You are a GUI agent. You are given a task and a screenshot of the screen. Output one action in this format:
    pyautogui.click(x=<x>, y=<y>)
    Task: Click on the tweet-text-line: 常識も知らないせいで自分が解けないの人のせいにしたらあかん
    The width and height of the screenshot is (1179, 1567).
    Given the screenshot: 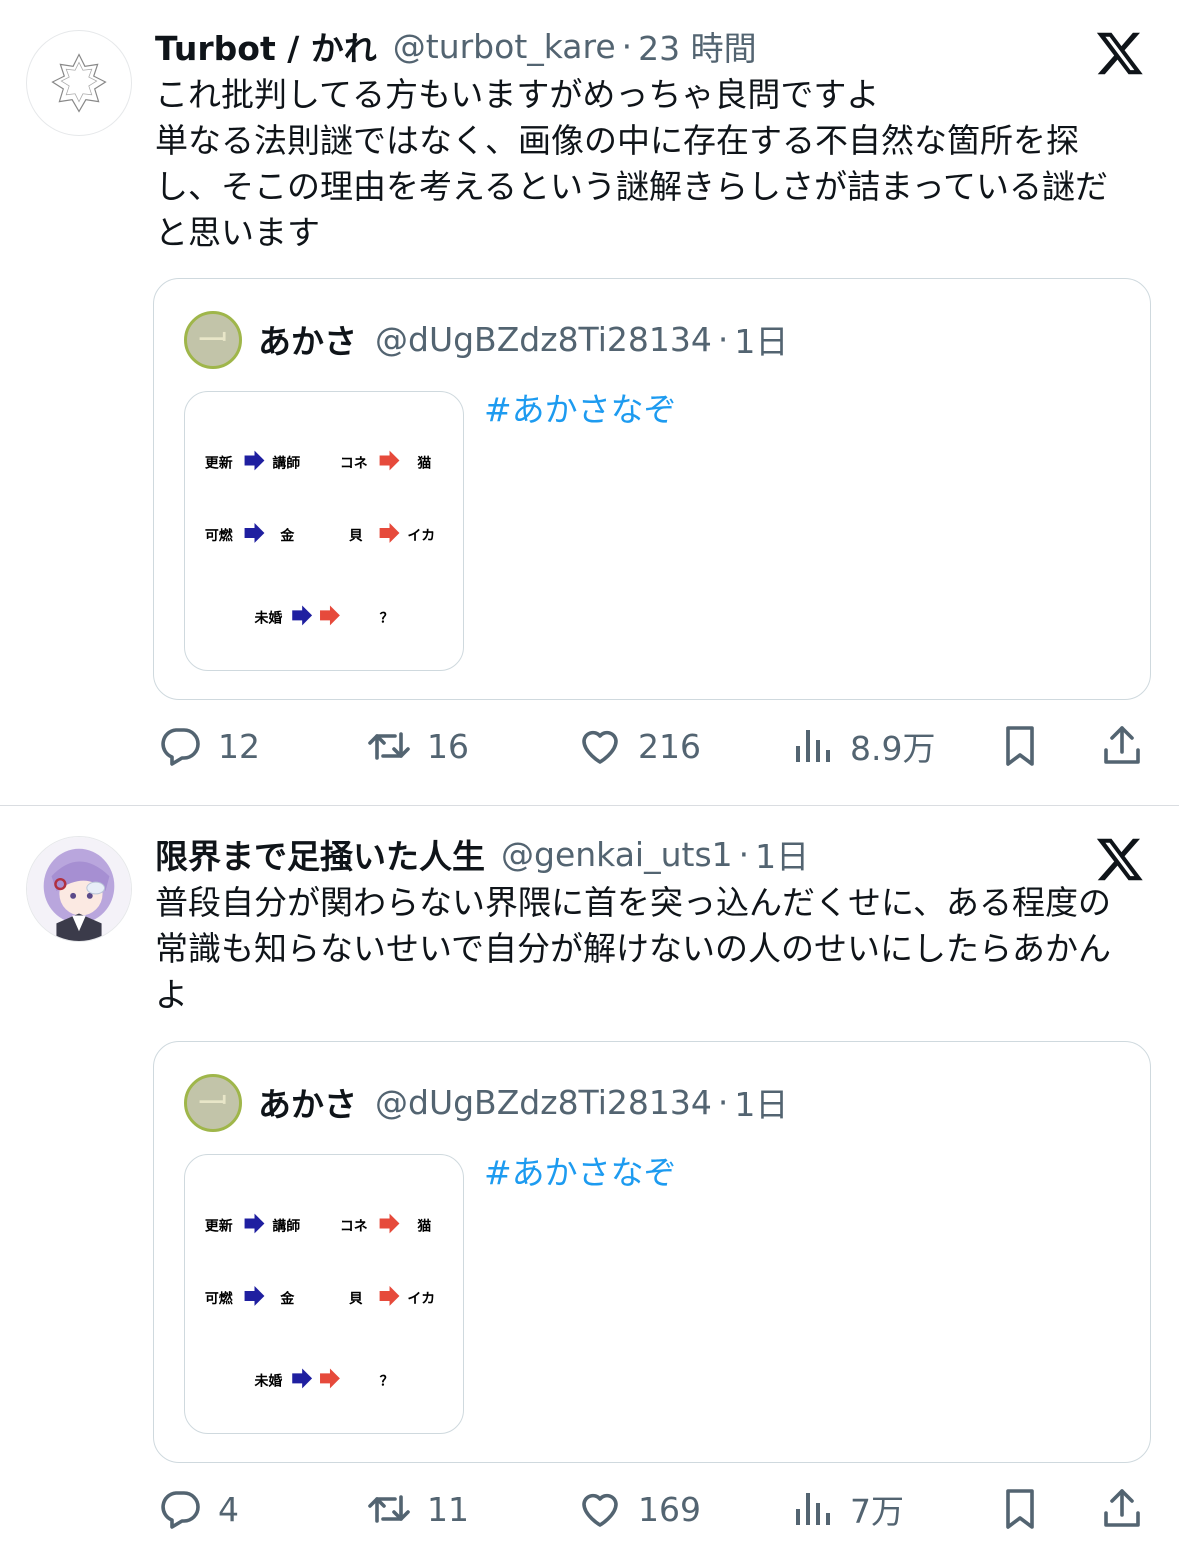 What is the action you would take?
    pyautogui.click(x=633, y=948)
    